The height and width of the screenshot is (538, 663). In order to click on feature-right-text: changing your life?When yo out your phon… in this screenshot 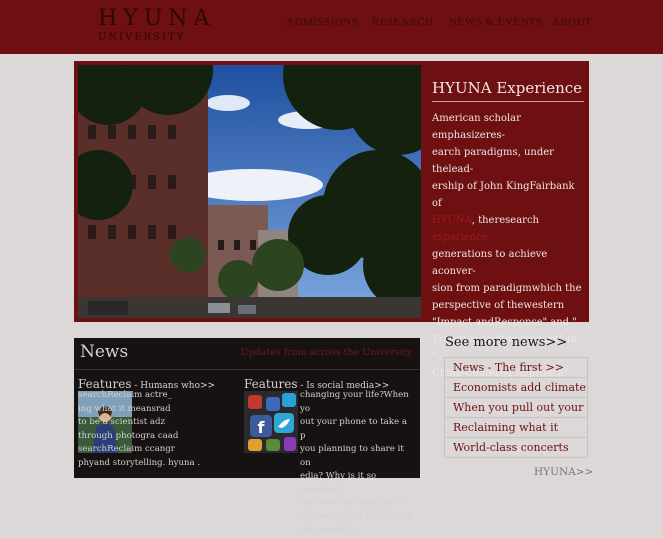, I will do `click(356, 462)`.